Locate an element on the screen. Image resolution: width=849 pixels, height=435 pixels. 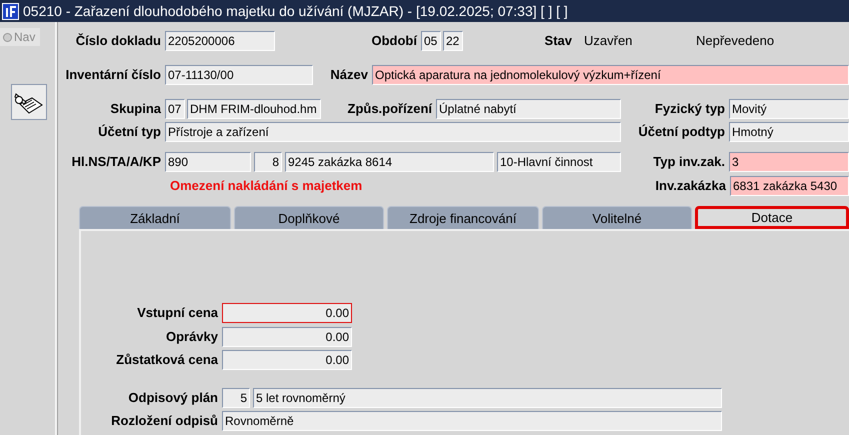
field-label: Stav is located at coordinates (558, 41).